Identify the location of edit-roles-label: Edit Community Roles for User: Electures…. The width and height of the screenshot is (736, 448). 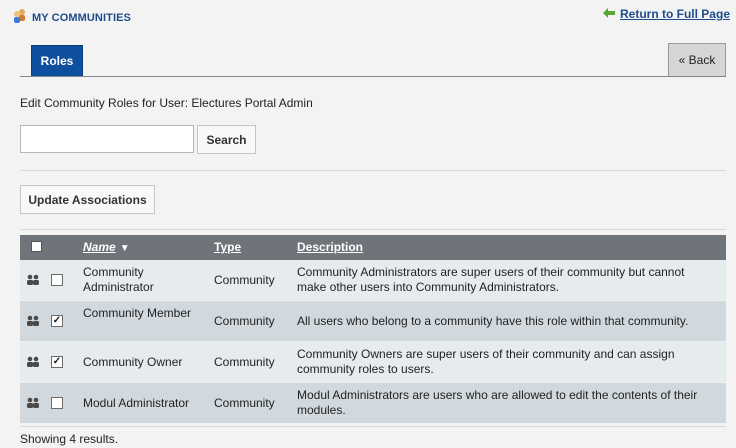
(166, 103).